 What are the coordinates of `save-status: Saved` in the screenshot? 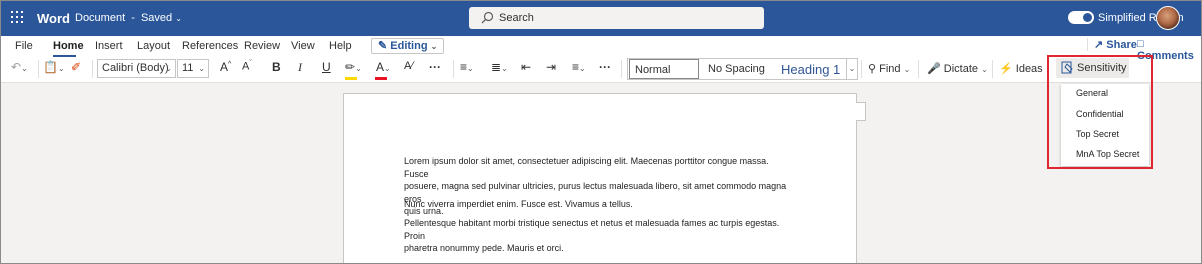 It's located at (156, 18).